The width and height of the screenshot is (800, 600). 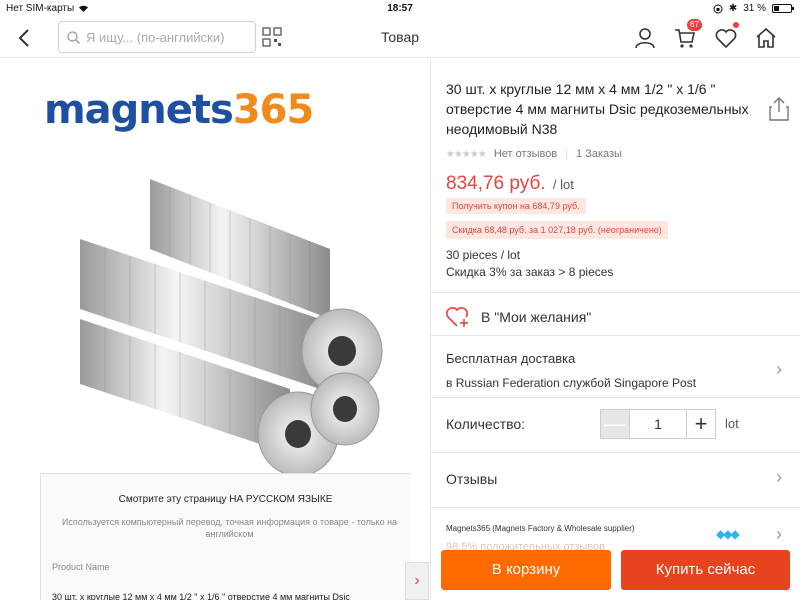 What do you see at coordinates (536, 317) in the screenshot?
I see `wishlist-label: В "Мои желания"` at bounding box center [536, 317].